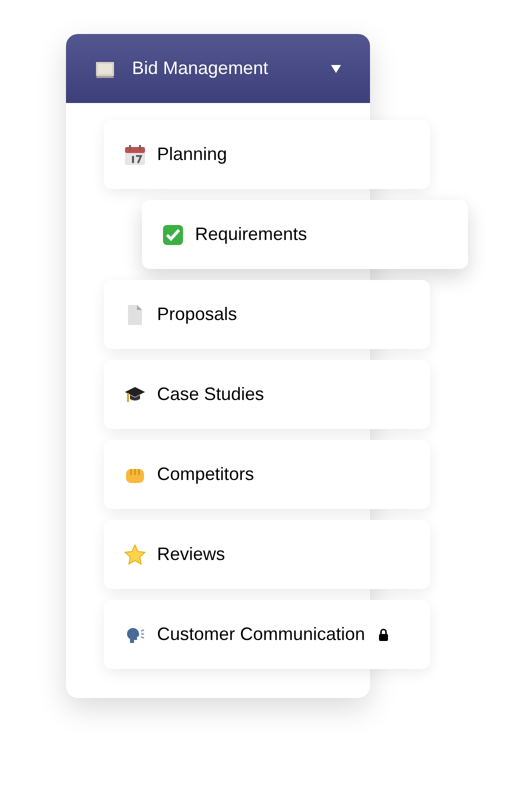 The image size is (507, 796). Describe the element at coordinates (336, 69) in the screenshot. I see `caret-icon` at that location.